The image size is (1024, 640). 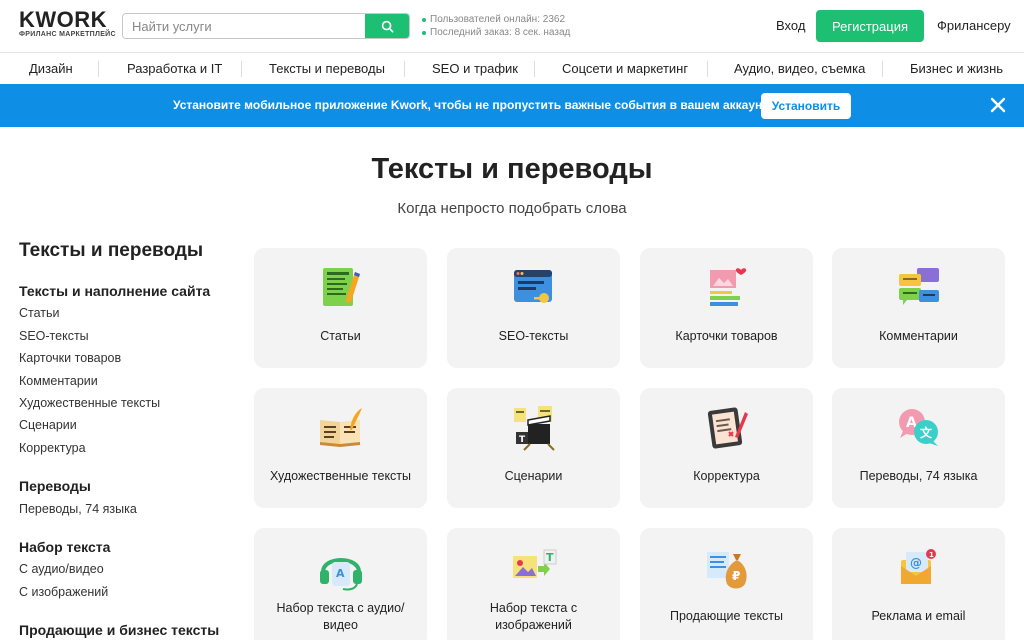 I want to click on nav-item-audio-video: Аудио, видео, съемка, so click(x=799, y=68).